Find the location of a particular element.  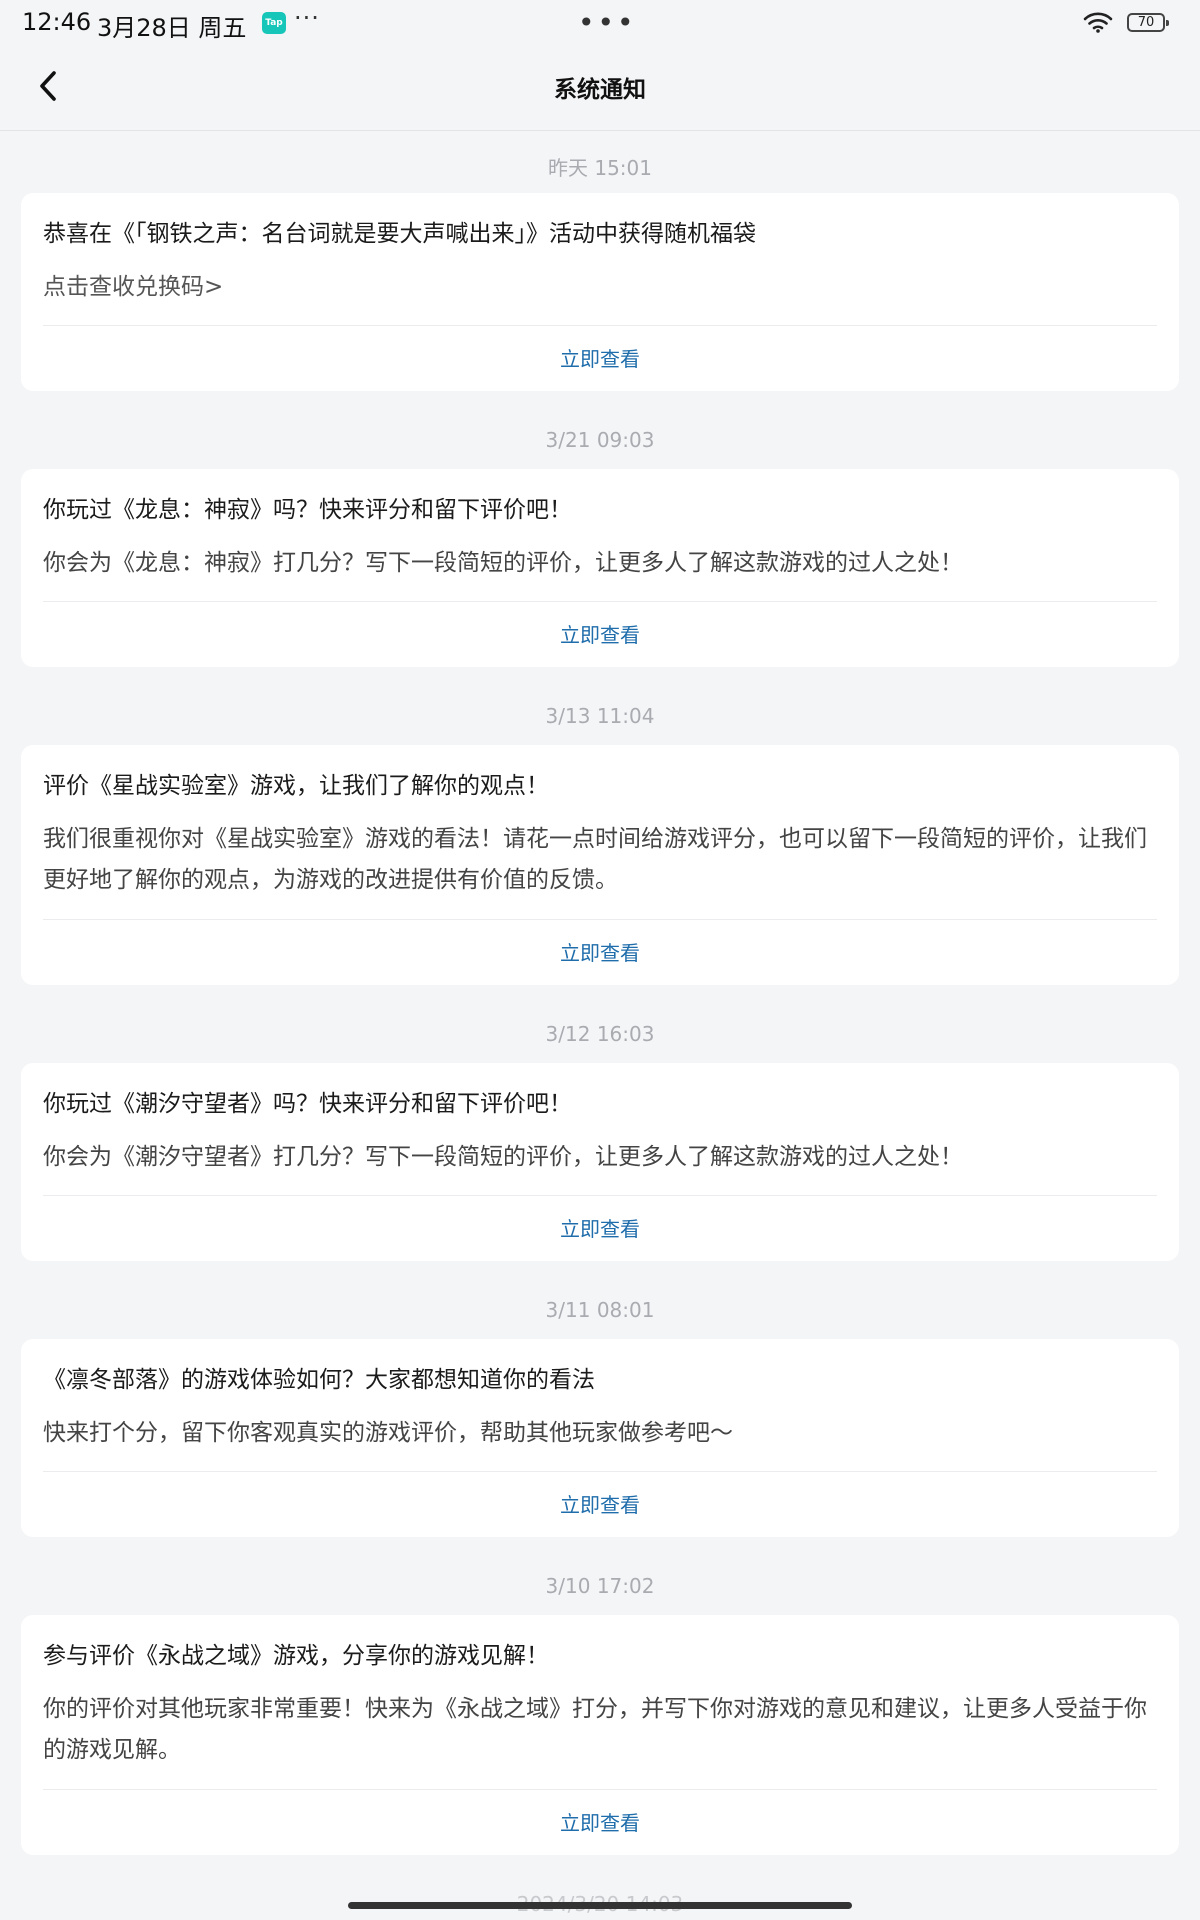

header: 系统通知 is located at coordinates (600, 88).